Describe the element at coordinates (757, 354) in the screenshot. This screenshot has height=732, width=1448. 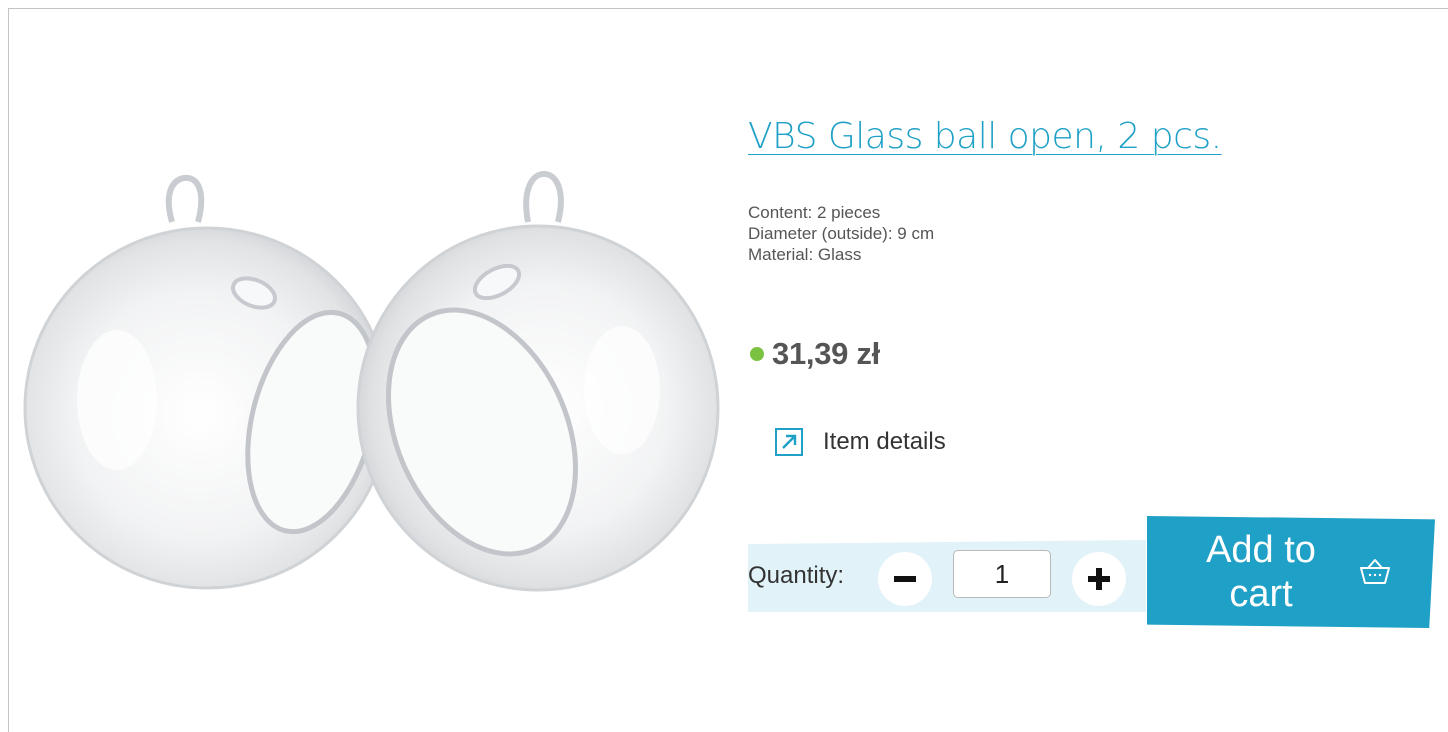
I see `stock-status-dot` at that location.